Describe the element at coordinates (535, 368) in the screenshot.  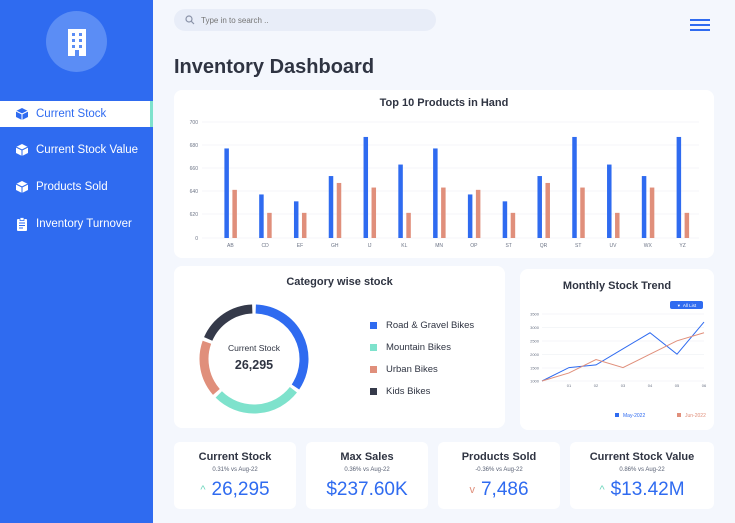
I see `y-tick-label: 1500` at that location.